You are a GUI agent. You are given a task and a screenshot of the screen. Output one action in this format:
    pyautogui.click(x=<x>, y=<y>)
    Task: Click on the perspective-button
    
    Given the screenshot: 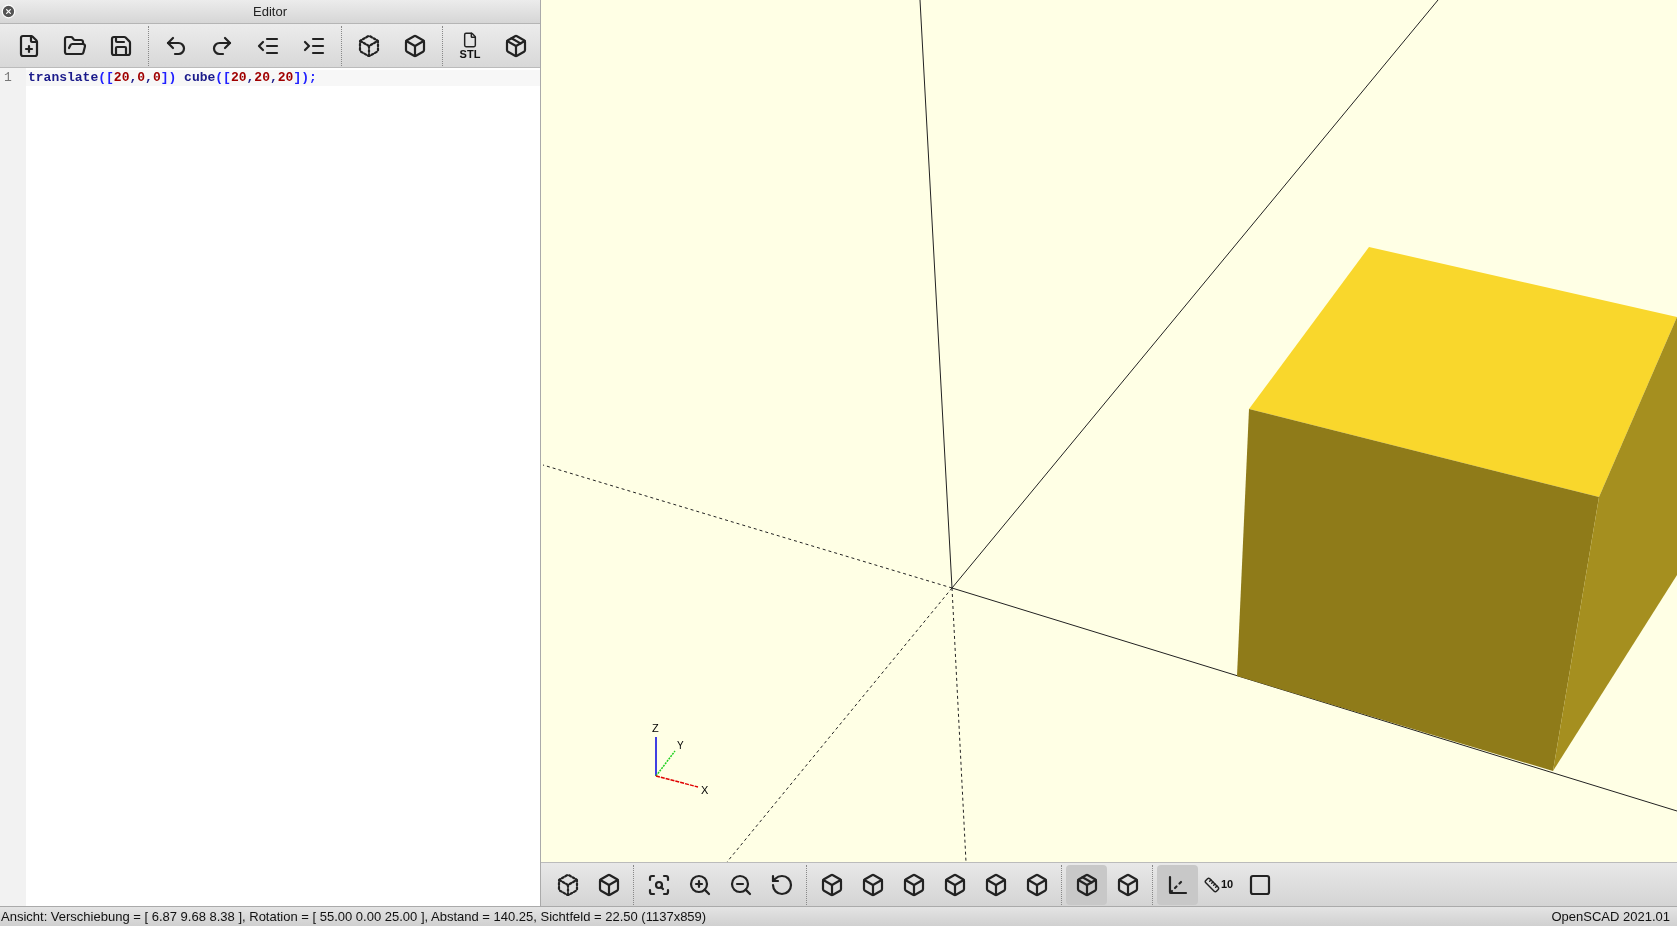 What is the action you would take?
    pyautogui.click(x=1086, y=884)
    